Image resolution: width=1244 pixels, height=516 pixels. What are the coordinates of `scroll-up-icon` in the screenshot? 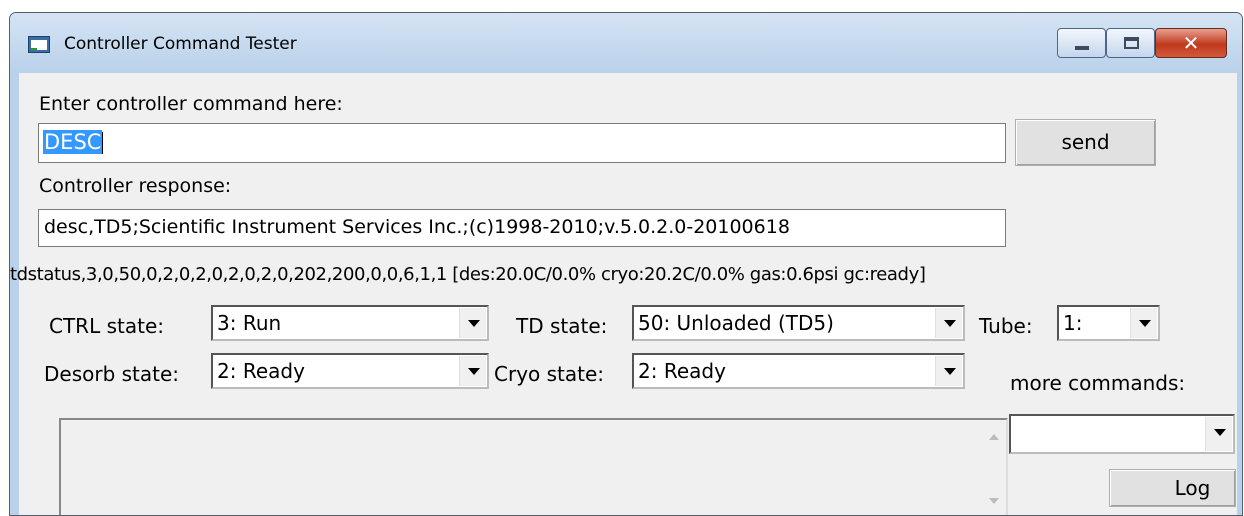 It's located at (994, 437).